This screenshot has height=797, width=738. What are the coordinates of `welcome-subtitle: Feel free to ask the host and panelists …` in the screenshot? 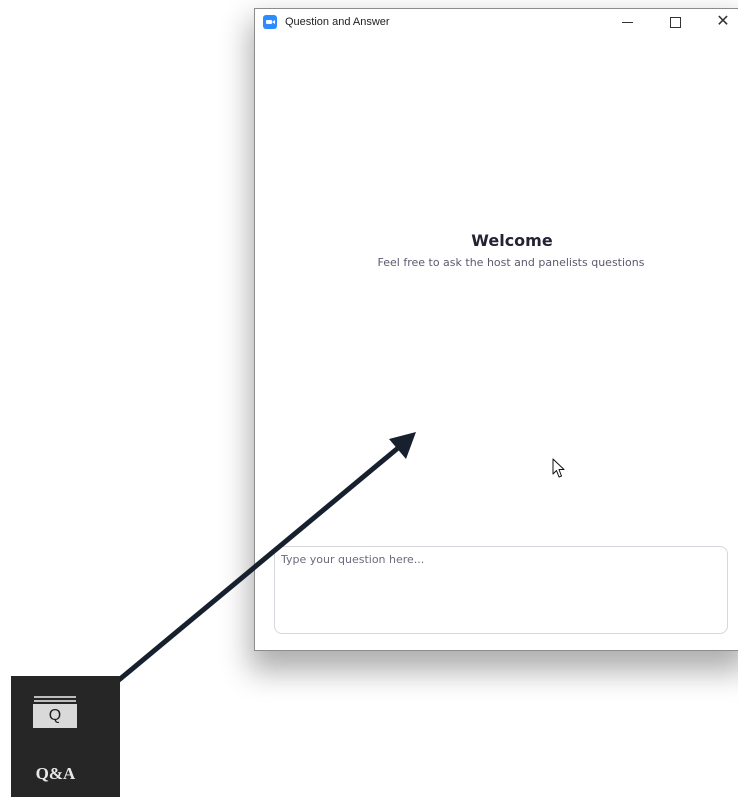 It's located at (511, 262).